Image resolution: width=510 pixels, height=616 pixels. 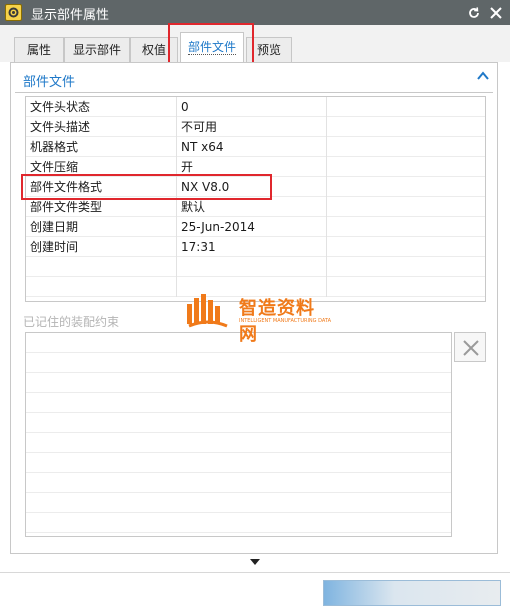 What do you see at coordinates (252, 227) in the screenshot?
I see `property-value: 25-Jun-2014` at bounding box center [252, 227].